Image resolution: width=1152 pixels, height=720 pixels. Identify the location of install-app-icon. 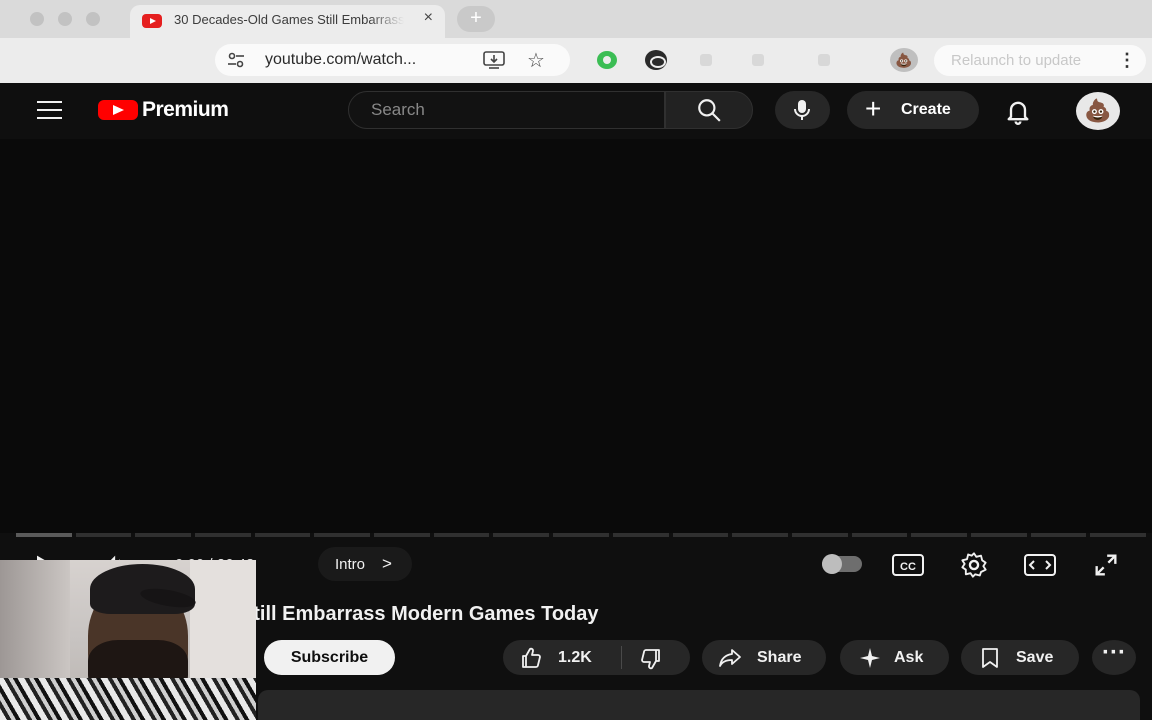
(494, 60).